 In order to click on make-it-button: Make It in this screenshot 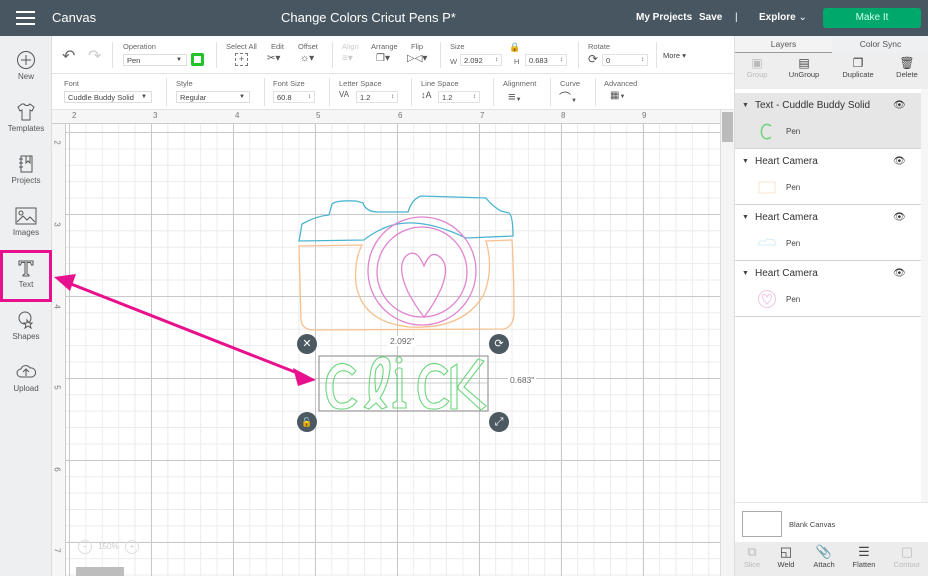, I will do `click(872, 18)`.